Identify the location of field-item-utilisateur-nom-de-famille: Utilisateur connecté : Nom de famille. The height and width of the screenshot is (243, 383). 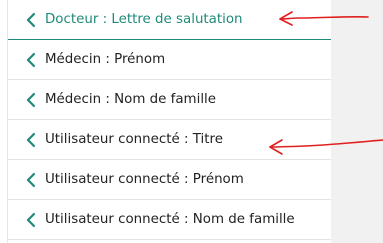
(169, 220).